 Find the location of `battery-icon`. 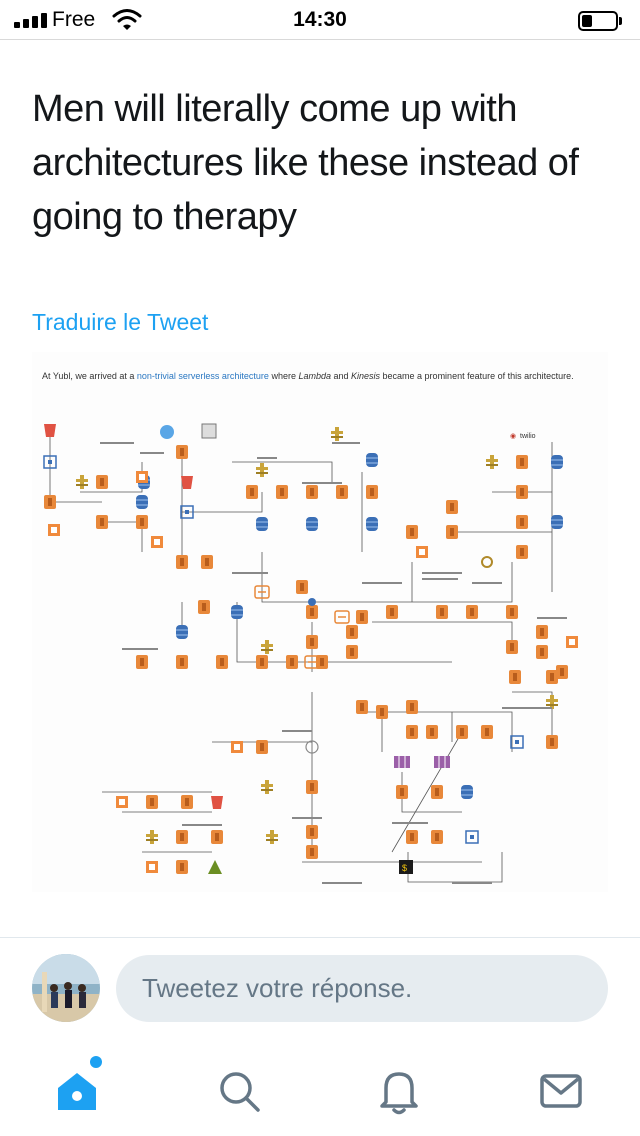

battery-icon is located at coordinates (600, 21).